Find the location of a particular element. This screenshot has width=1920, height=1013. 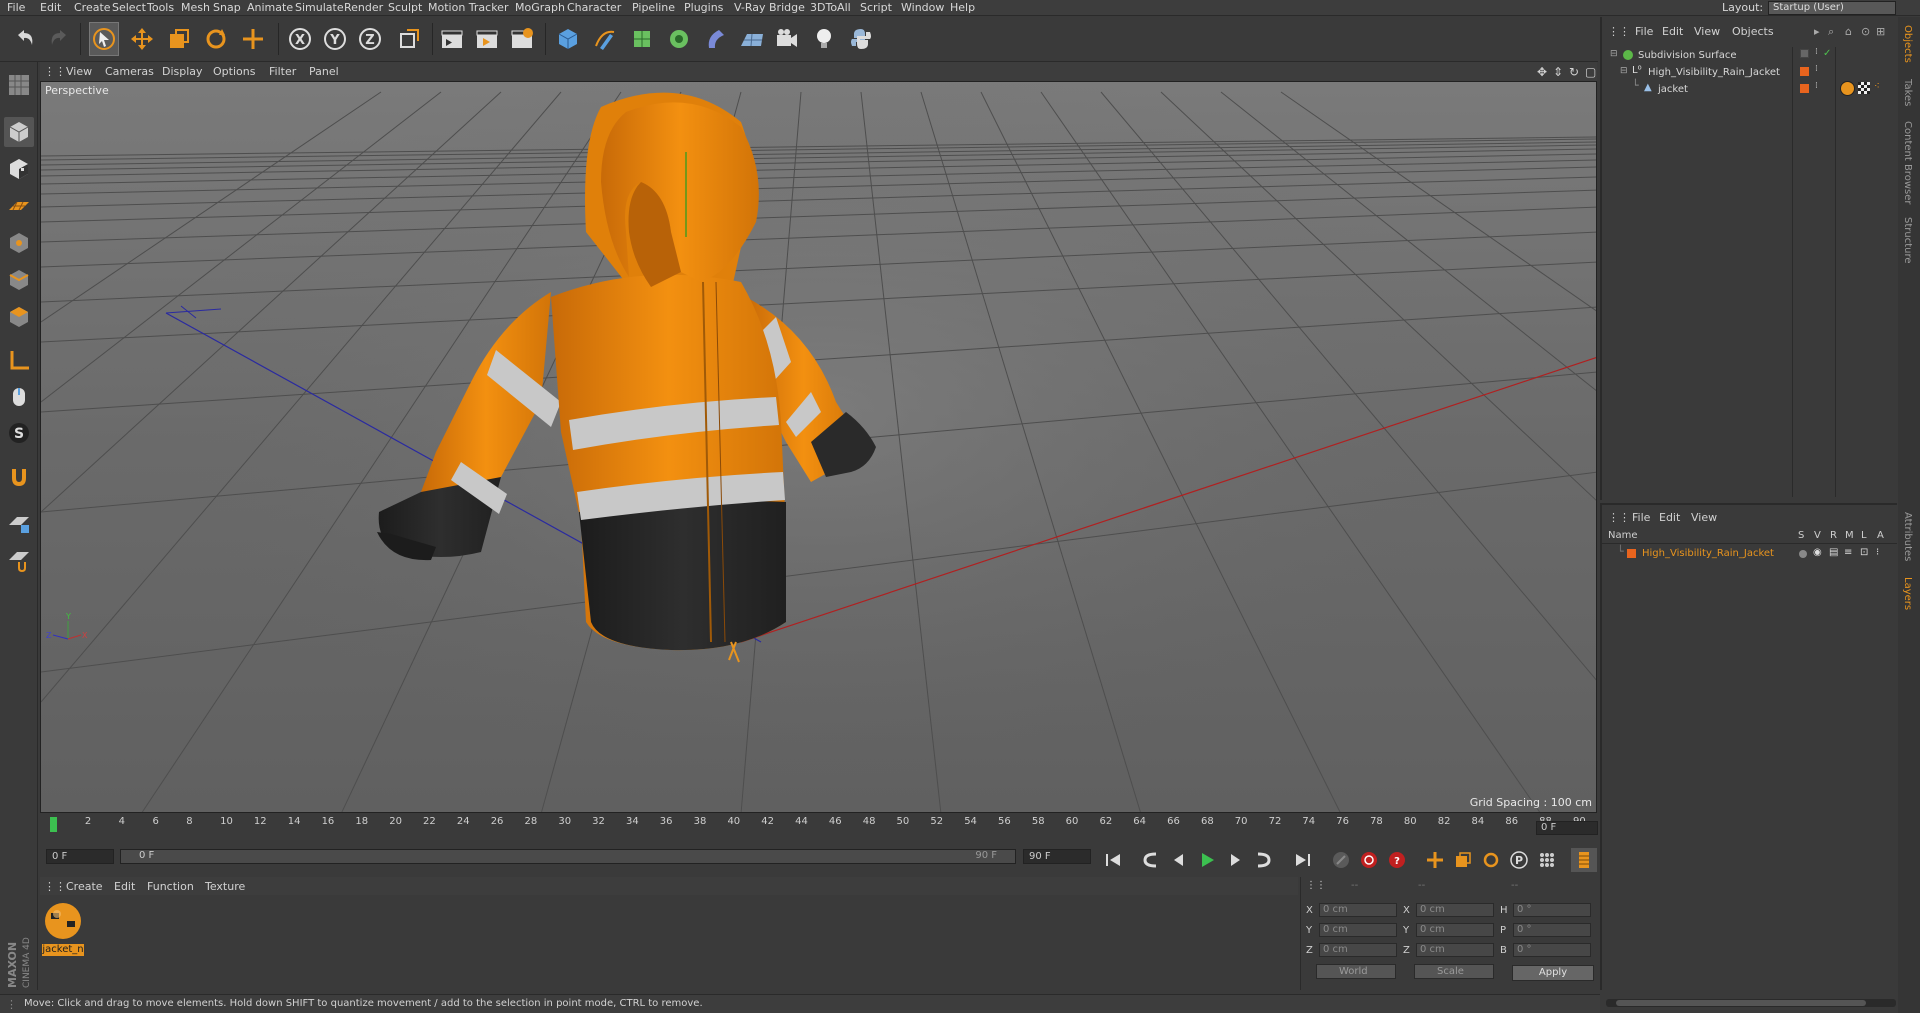

material-item: jacket_n is located at coordinates (63, 927).